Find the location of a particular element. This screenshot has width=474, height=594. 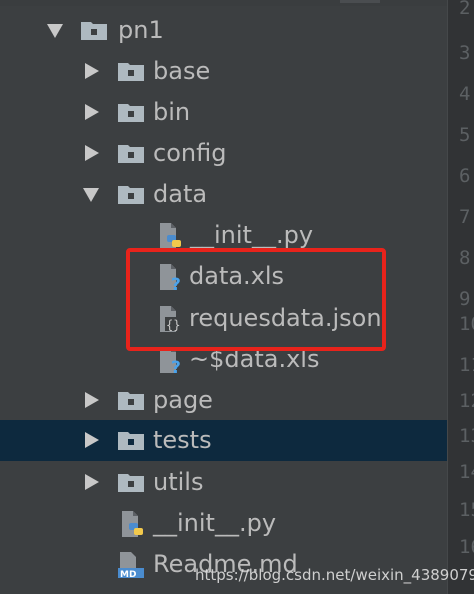

tree-node-label: page is located at coordinates (183, 400).